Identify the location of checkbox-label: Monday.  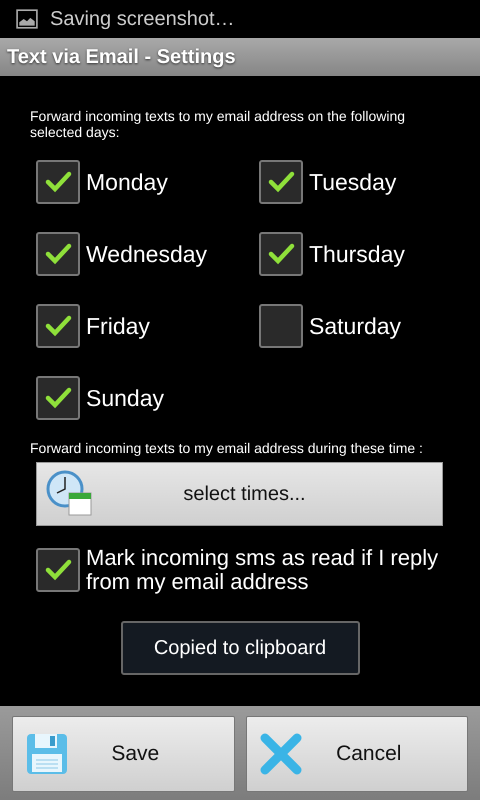
(127, 182).